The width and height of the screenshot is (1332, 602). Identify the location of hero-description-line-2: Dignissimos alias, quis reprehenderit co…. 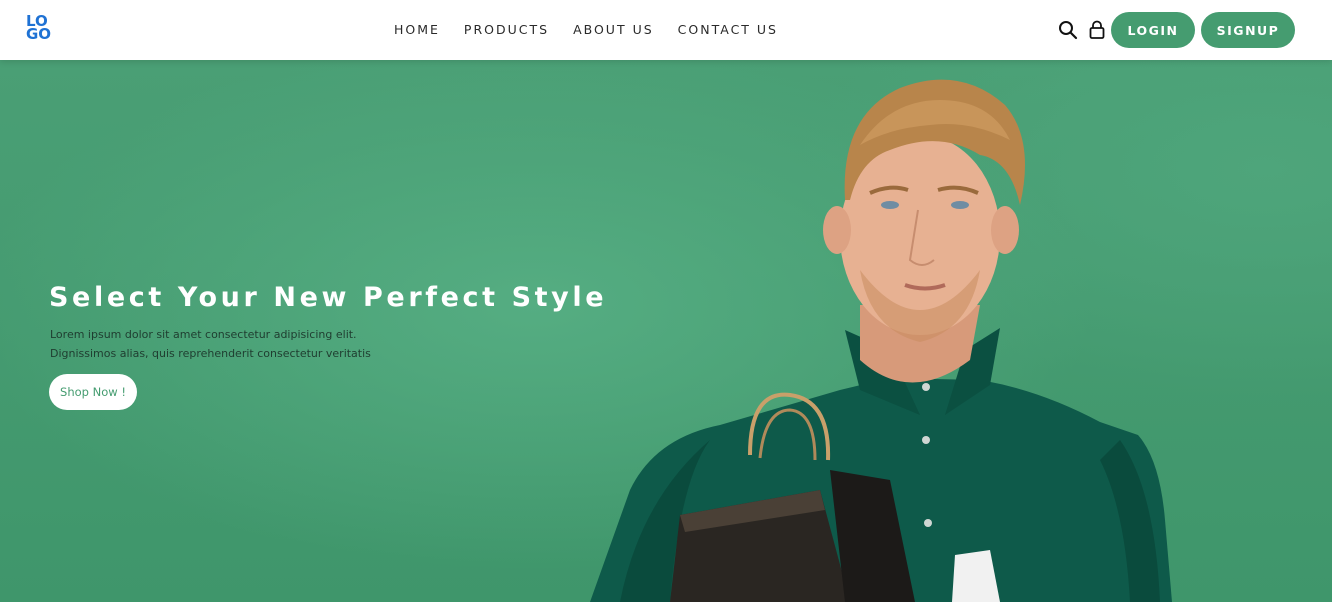
(210, 353).